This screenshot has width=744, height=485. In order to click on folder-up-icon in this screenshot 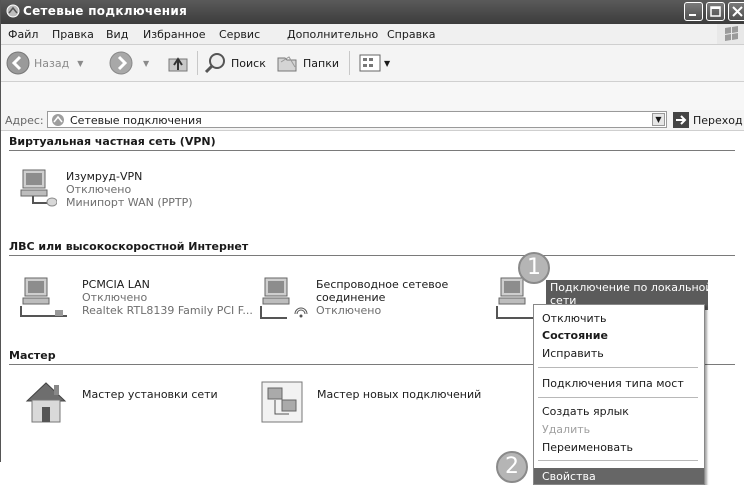, I will do `click(178, 64)`.